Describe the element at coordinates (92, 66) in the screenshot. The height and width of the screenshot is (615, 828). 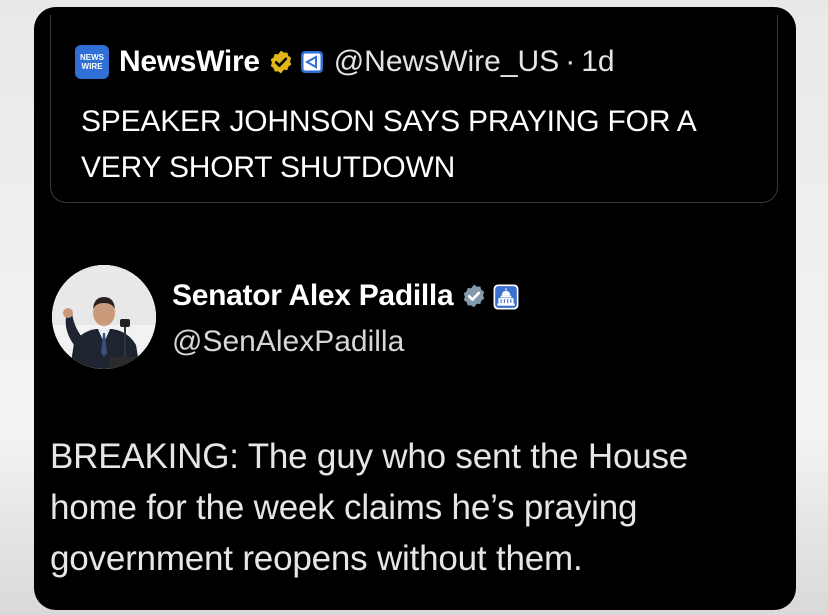
I see `logo-text-line2: WIRE` at that location.